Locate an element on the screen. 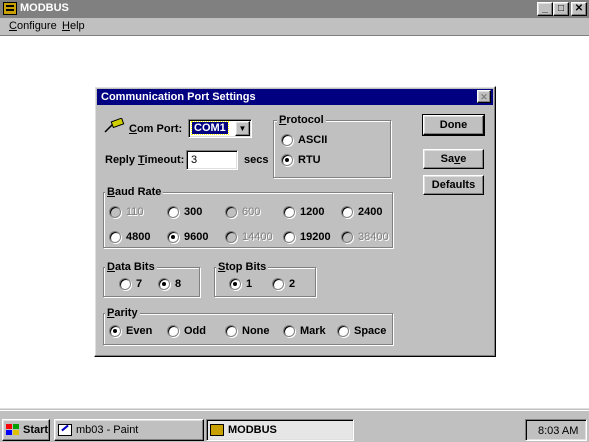 Image resolution: width=589 pixels, height=442 pixels. baud-9600-radio: 9600 is located at coordinates (187, 237).